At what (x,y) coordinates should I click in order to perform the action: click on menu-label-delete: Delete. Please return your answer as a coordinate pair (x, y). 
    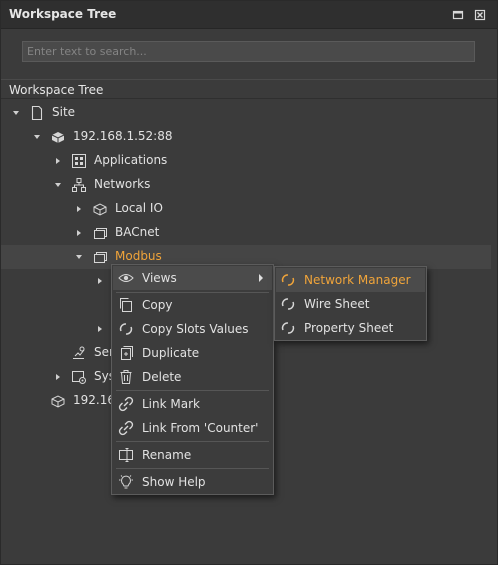
    Looking at the image, I should click on (162, 377).